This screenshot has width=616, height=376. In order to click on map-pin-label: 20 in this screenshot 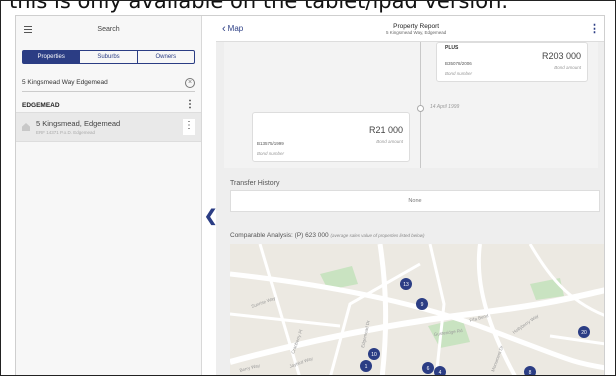, I will do `click(584, 333)`.